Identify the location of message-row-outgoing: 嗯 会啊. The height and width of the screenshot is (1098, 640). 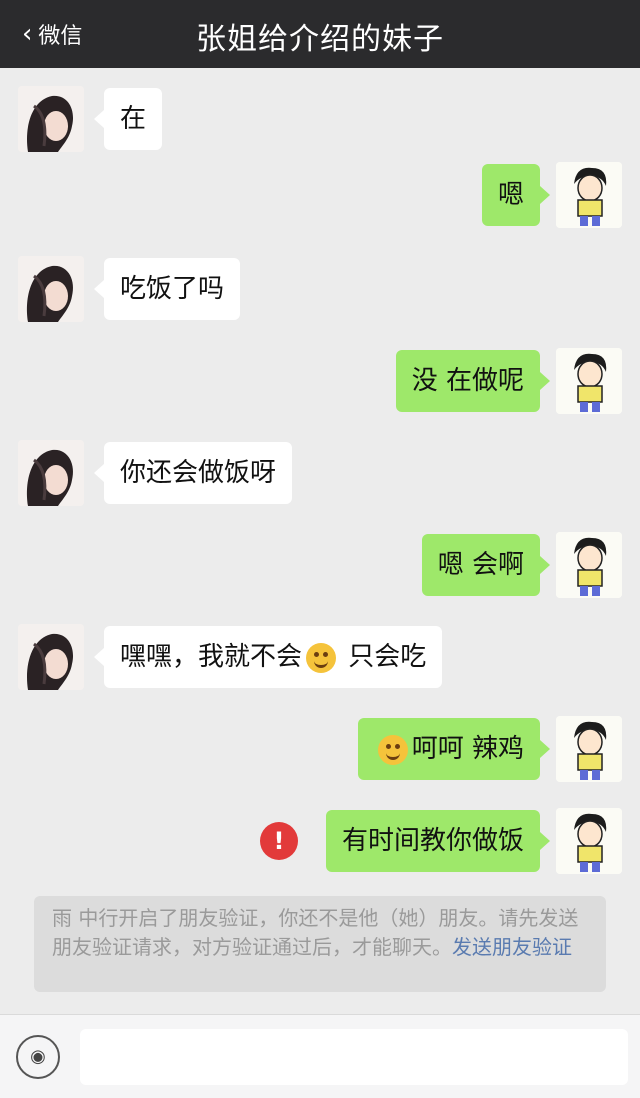
(320, 573).